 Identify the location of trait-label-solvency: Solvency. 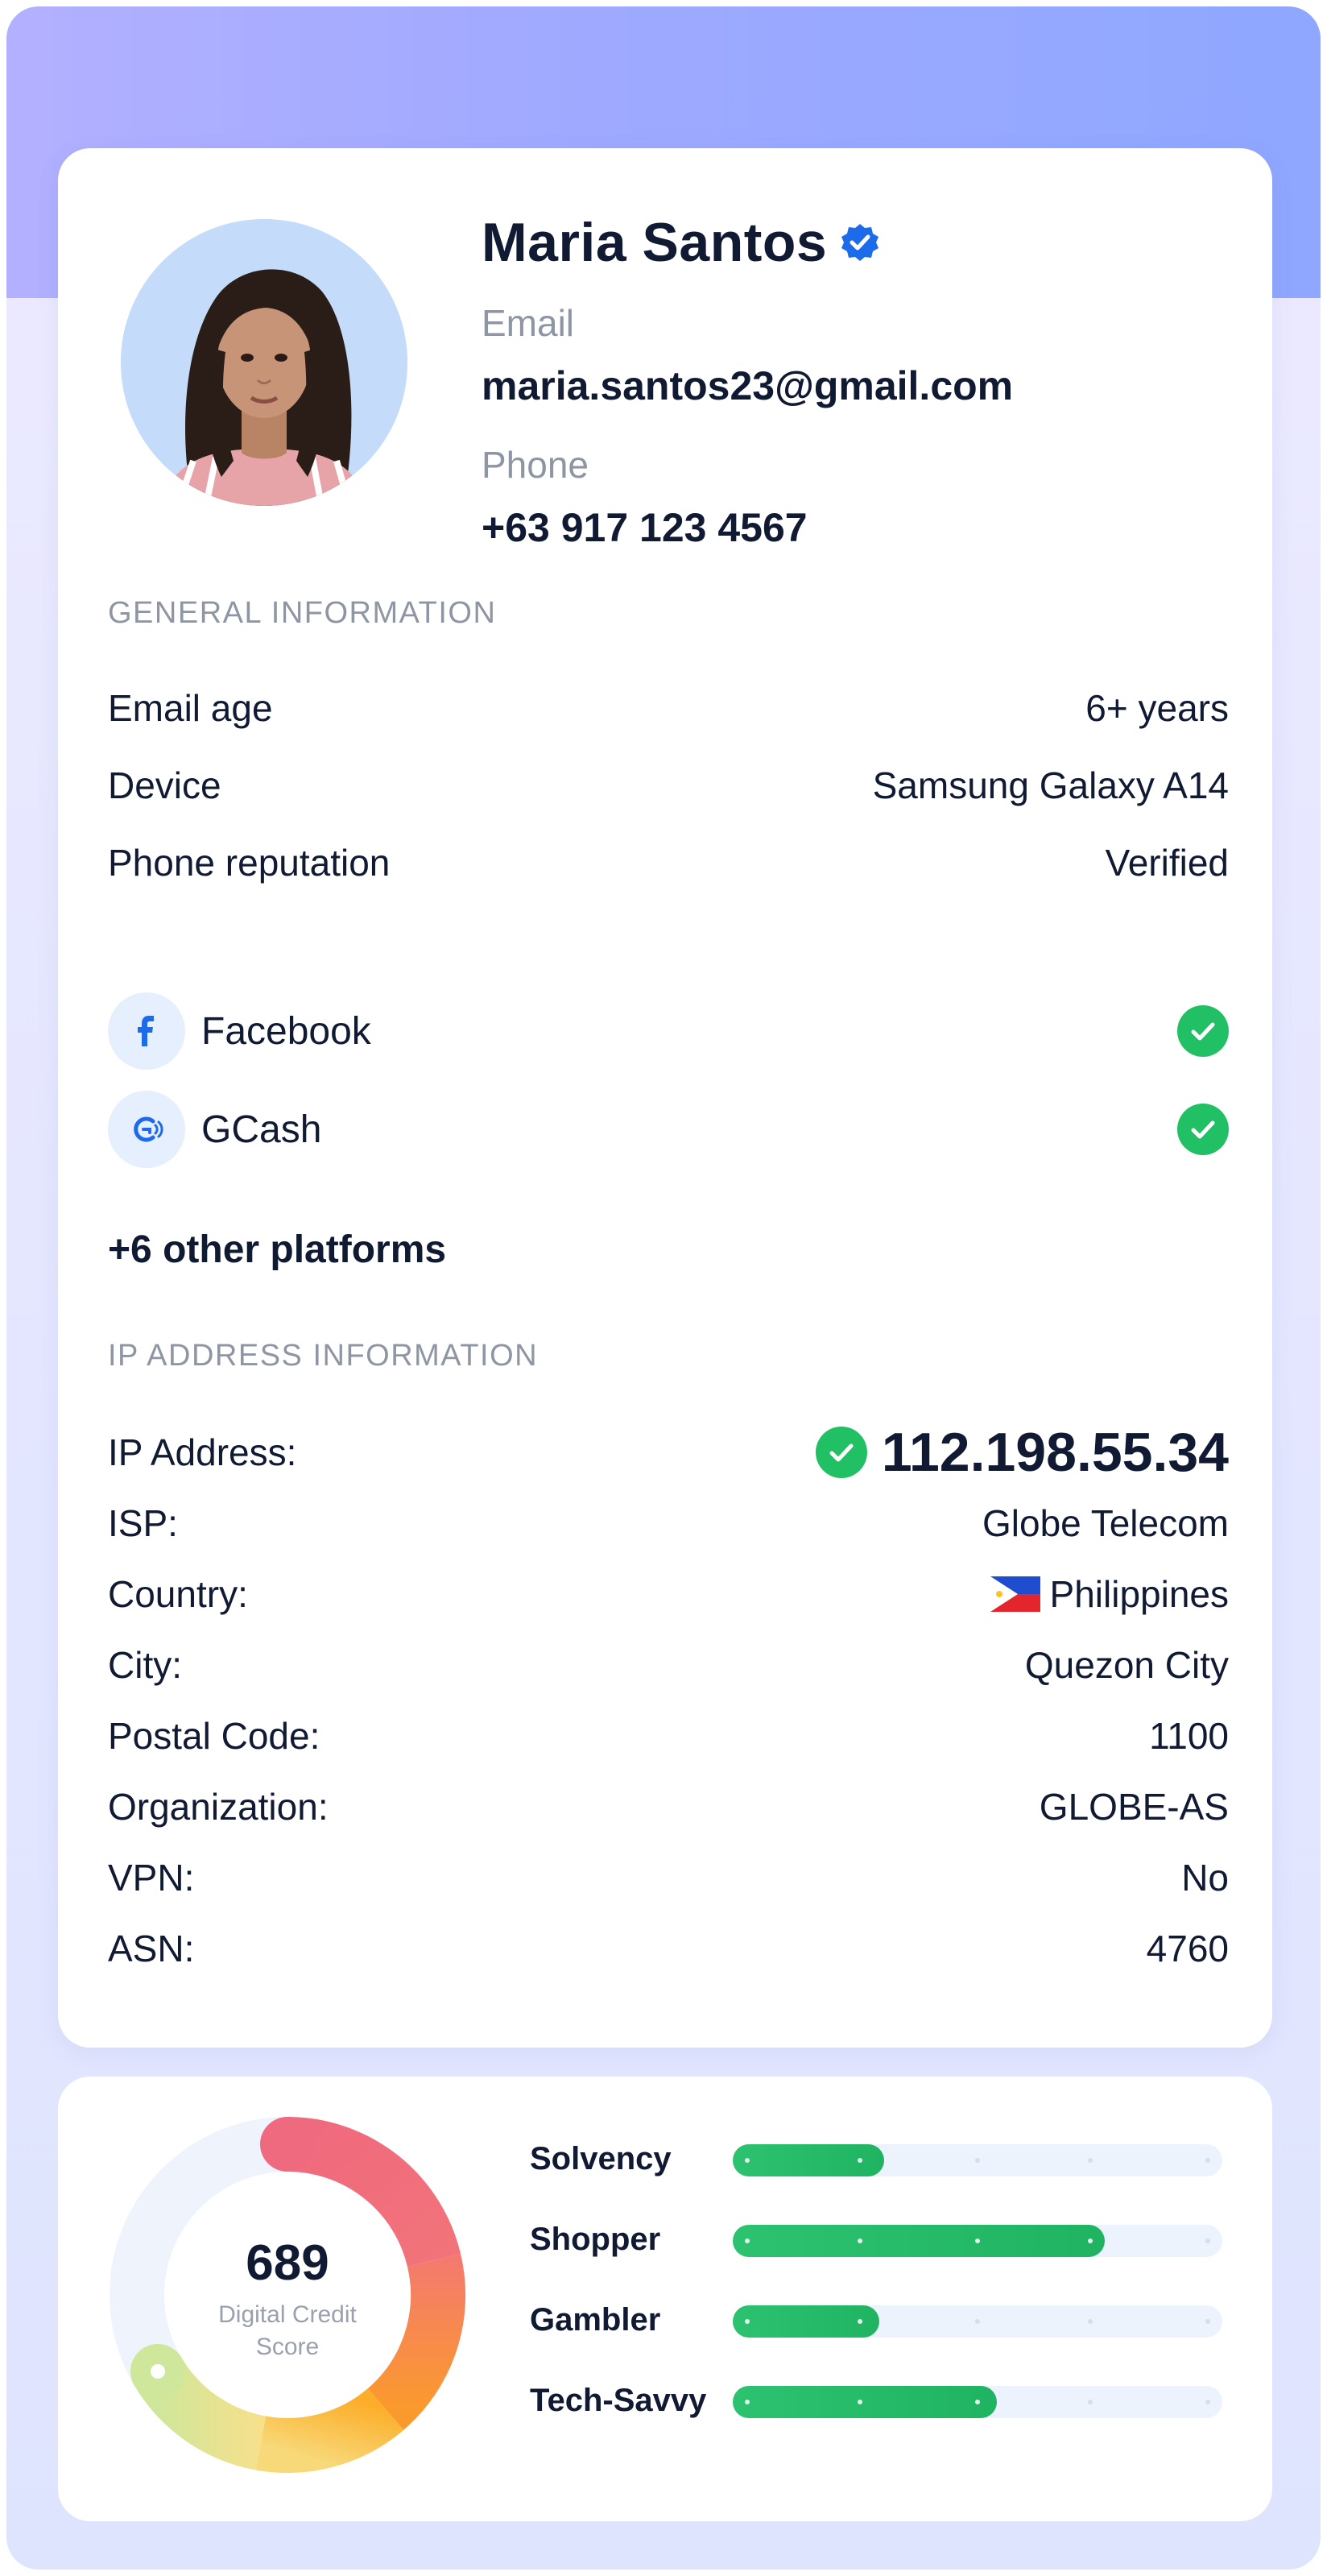
(601, 2158).